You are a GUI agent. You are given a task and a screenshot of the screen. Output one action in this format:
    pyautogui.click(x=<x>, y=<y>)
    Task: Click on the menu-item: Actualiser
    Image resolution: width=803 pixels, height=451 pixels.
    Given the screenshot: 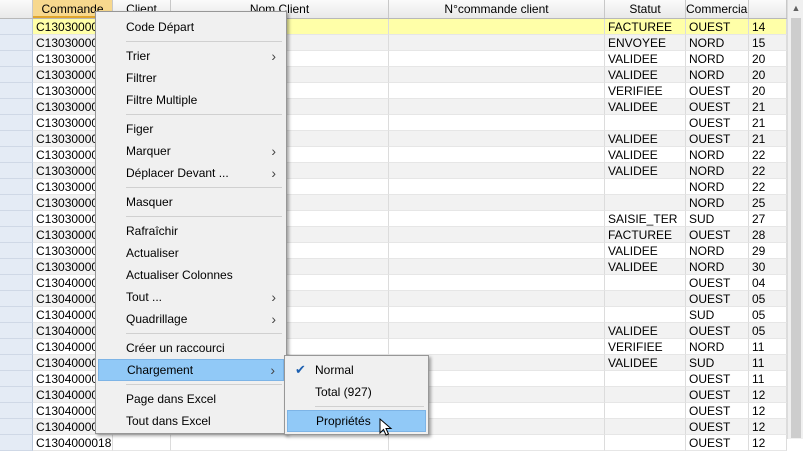 What is the action you would take?
    pyautogui.click(x=191, y=253)
    